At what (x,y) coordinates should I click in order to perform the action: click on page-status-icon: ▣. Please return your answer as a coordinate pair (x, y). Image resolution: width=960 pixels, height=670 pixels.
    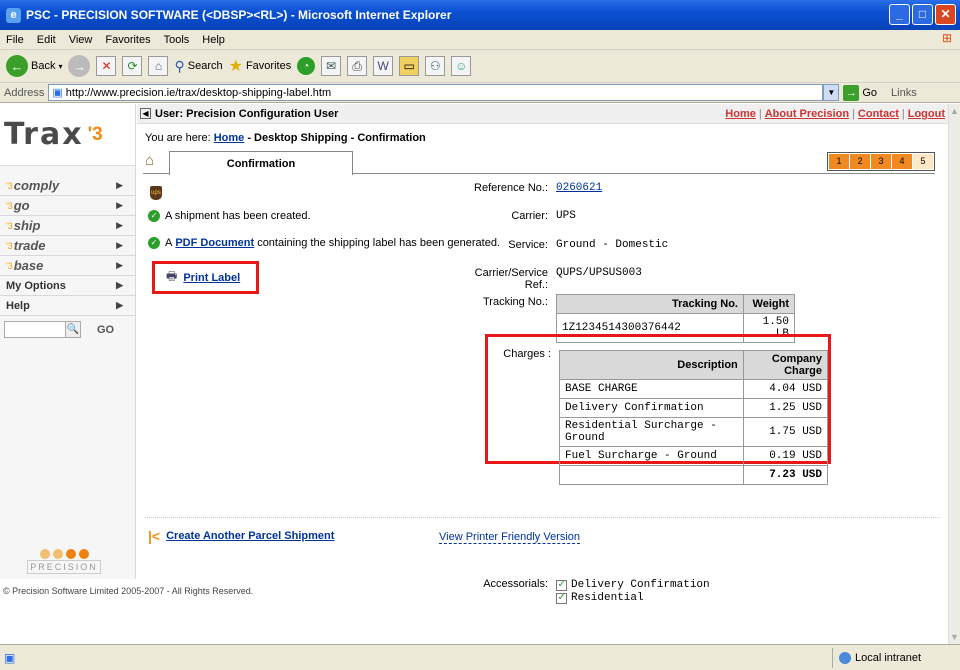
    Looking at the image, I should click on (10, 657).